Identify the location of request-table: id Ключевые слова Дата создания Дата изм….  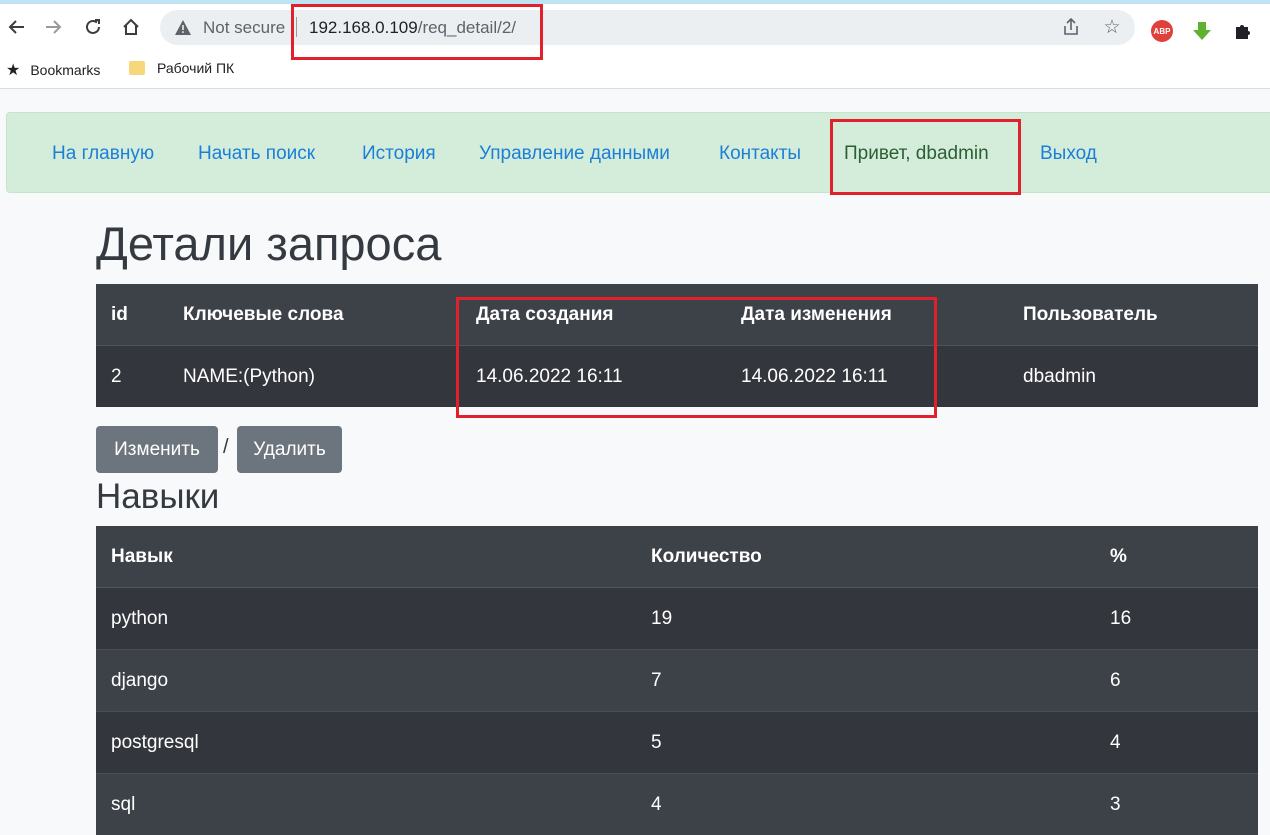
(677, 345).